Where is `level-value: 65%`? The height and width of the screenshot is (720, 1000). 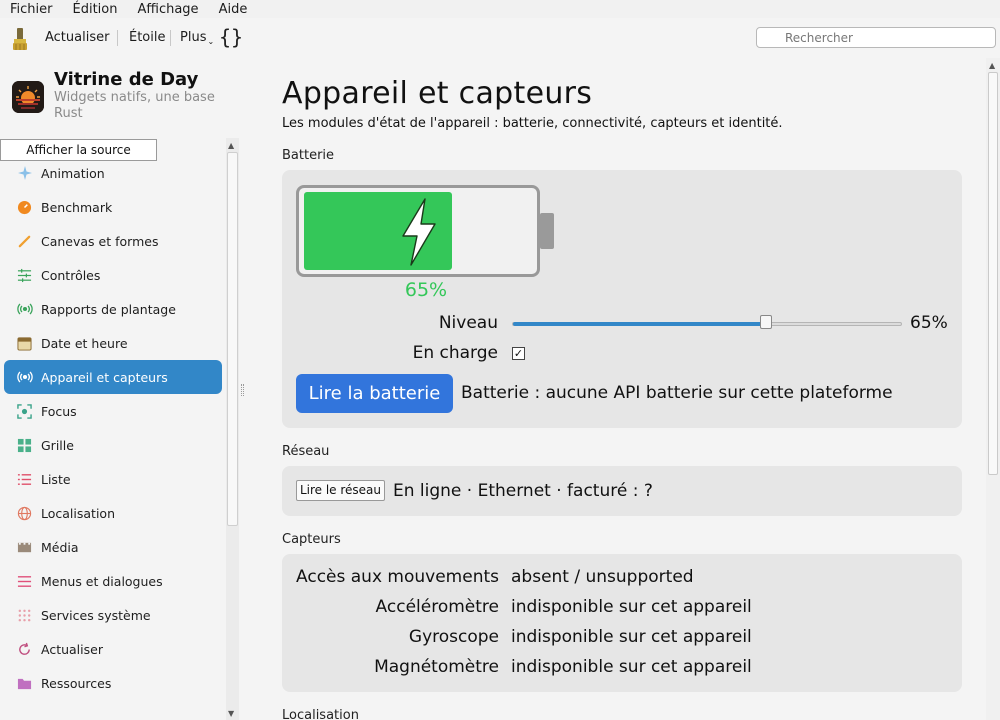 level-value: 65% is located at coordinates (929, 323).